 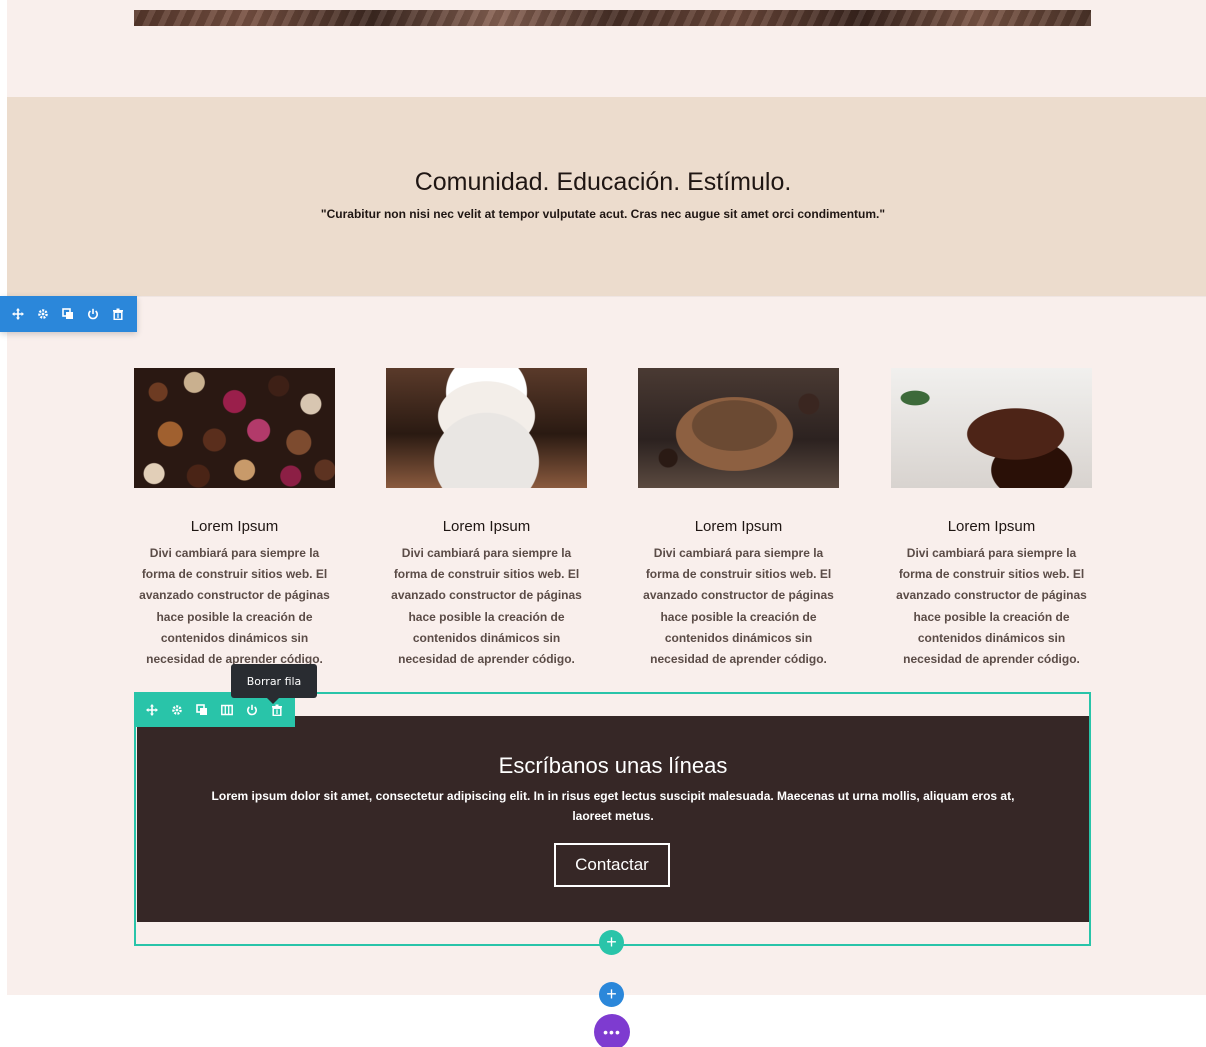 I want to click on chocolate-banner-image, so click(x=612, y=18).